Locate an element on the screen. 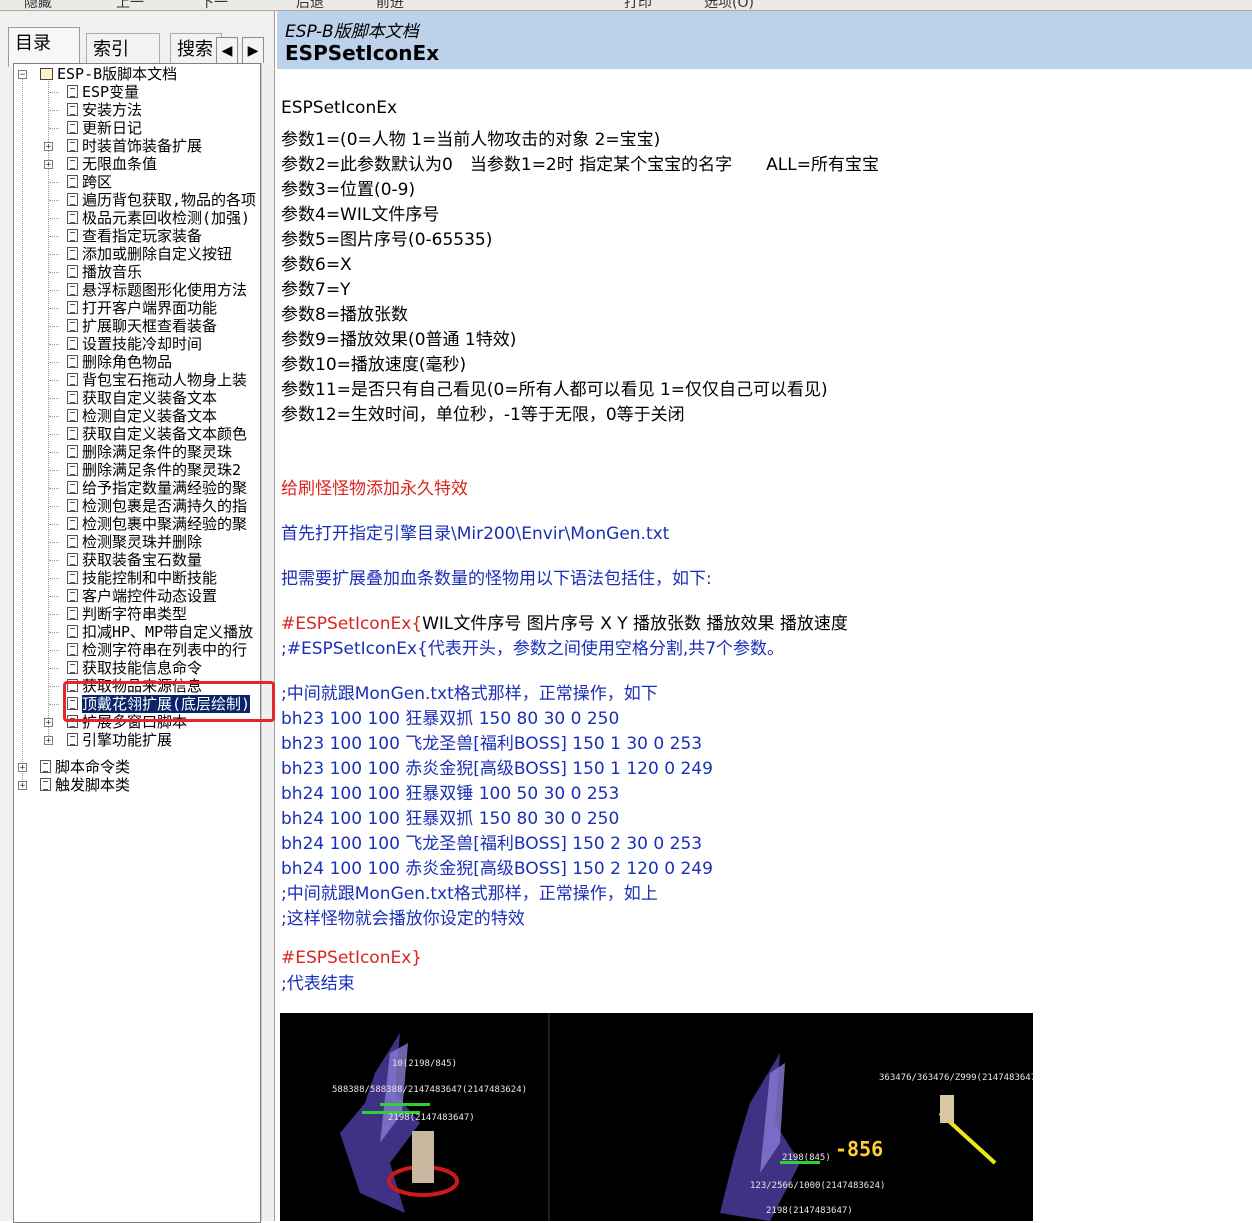  tree-item: 技能控制和中断技能 is located at coordinates (142, 578).